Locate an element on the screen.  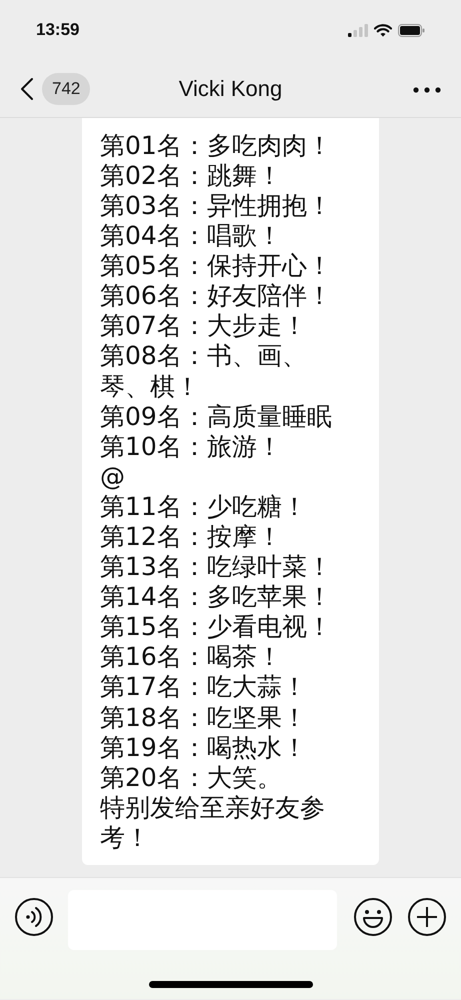
status-time: 13:59 is located at coordinates (58, 30).